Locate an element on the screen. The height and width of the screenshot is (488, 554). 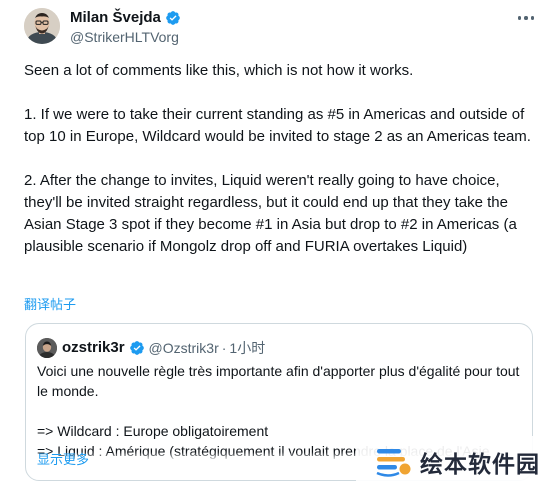
quote-timestamp: 1小时 is located at coordinates (247, 348).